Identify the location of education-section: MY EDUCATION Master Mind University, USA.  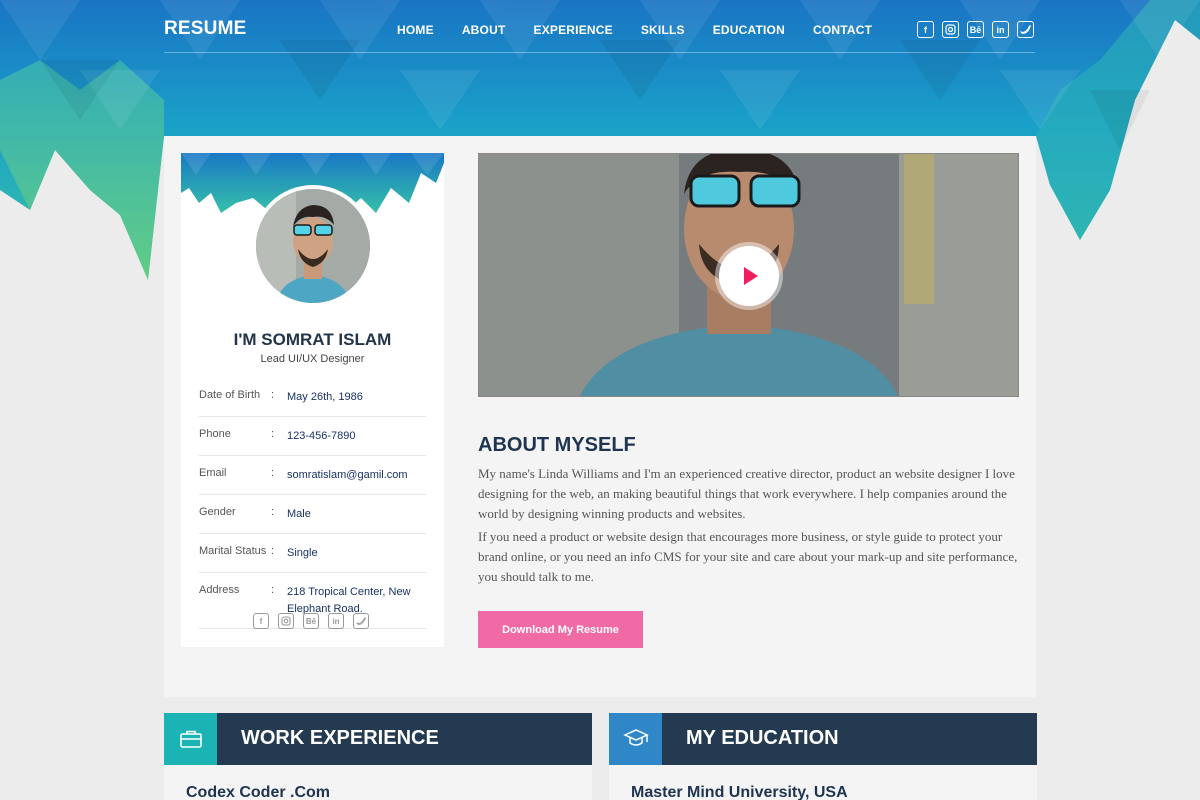
(823, 756).